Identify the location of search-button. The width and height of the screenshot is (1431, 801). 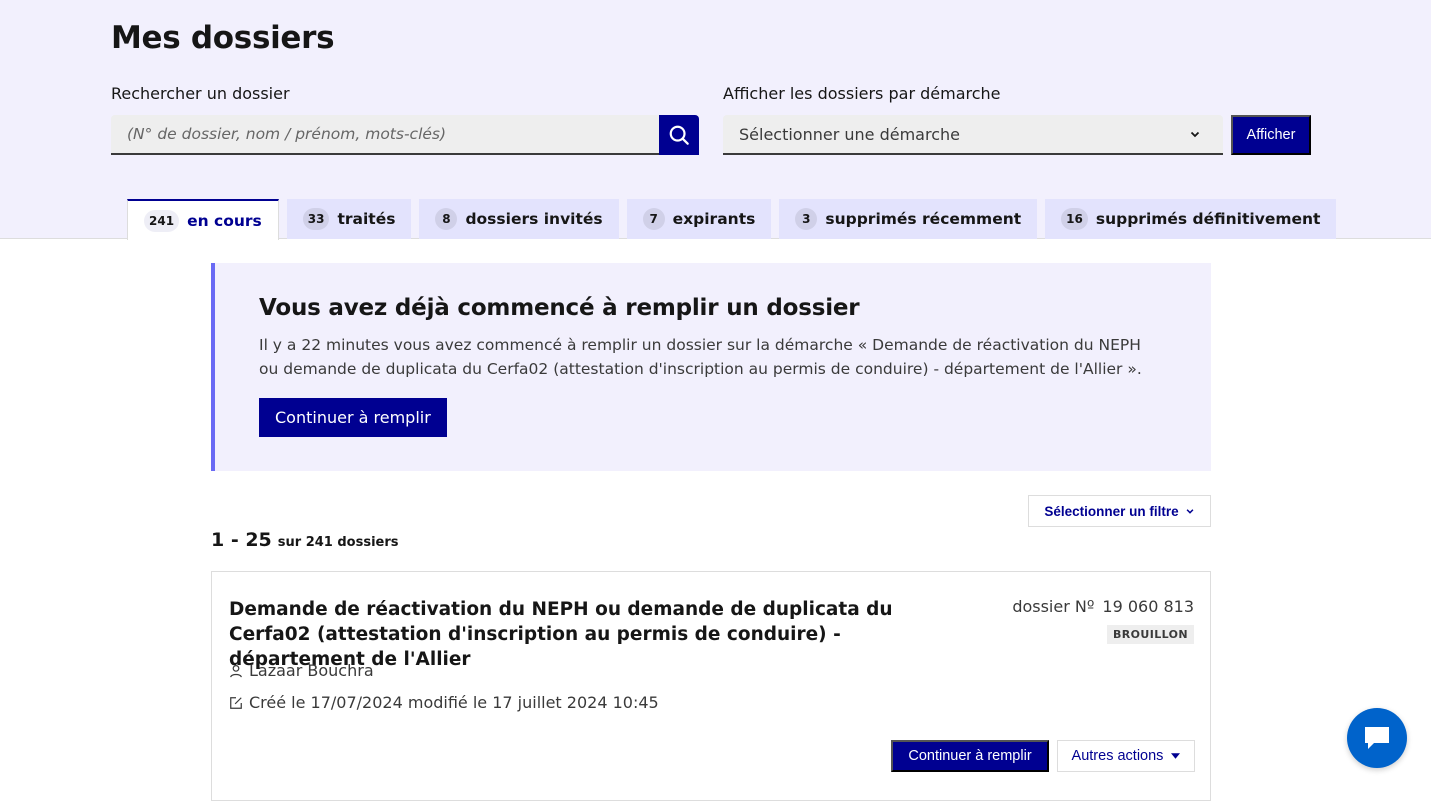
(679, 135).